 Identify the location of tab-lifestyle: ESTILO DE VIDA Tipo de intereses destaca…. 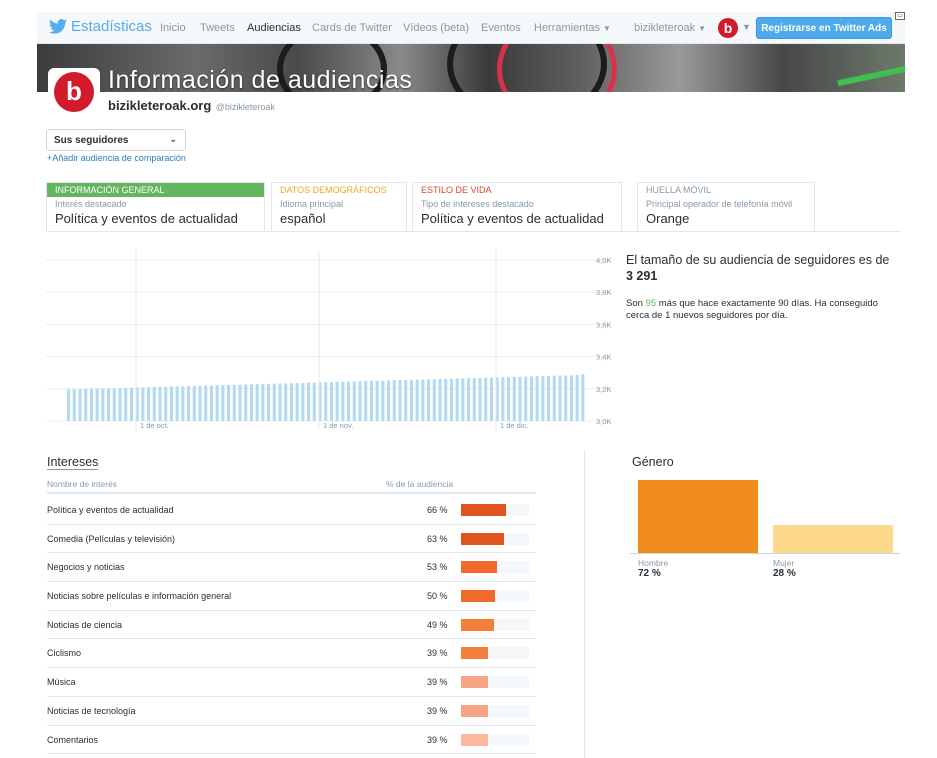
(517, 206).